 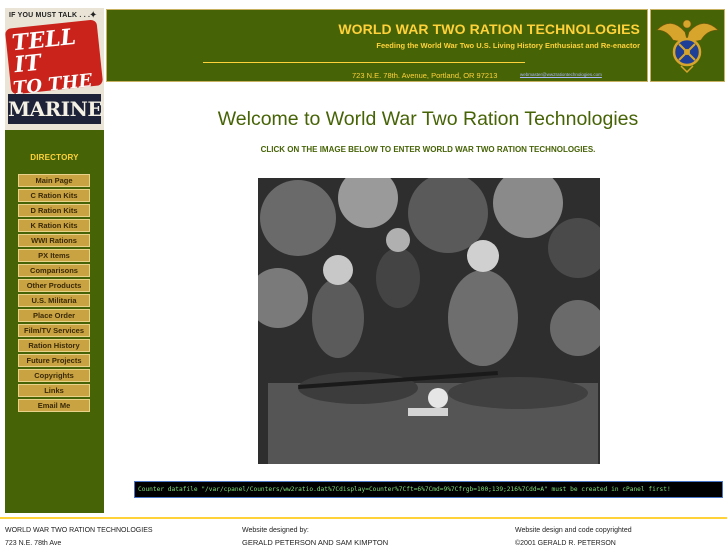 What do you see at coordinates (79, 530) in the screenshot?
I see `footer-company: WORLD WAR TWO RATION TECHNOLOGIES` at bounding box center [79, 530].